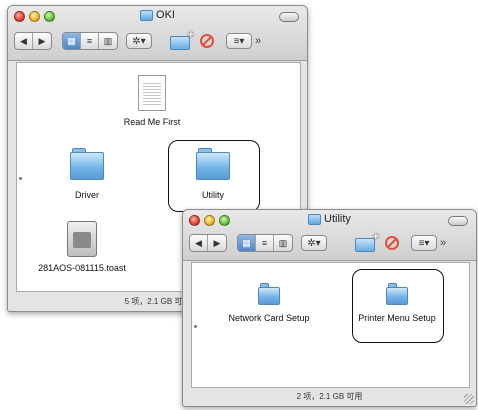 The width and height of the screenshot is (478, 410). Describe the element at coordinates (87, 195) in the screenshot. I see `folder-label: Driver` at that location.